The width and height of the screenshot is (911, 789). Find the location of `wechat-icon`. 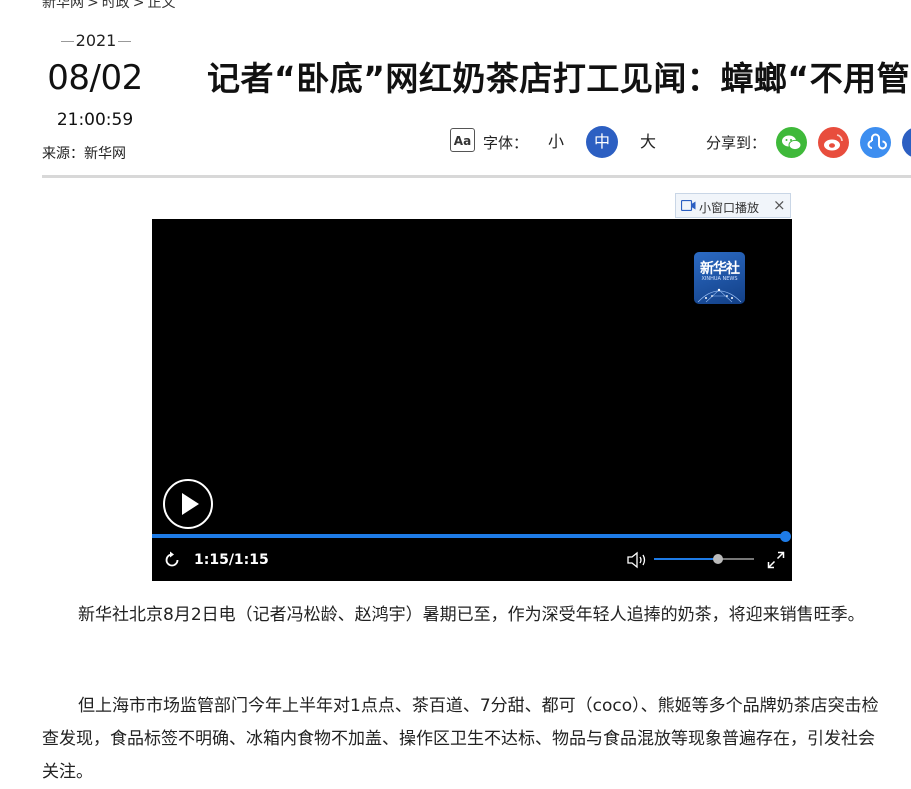

wechat-icon is located at coordinates (791, 142).